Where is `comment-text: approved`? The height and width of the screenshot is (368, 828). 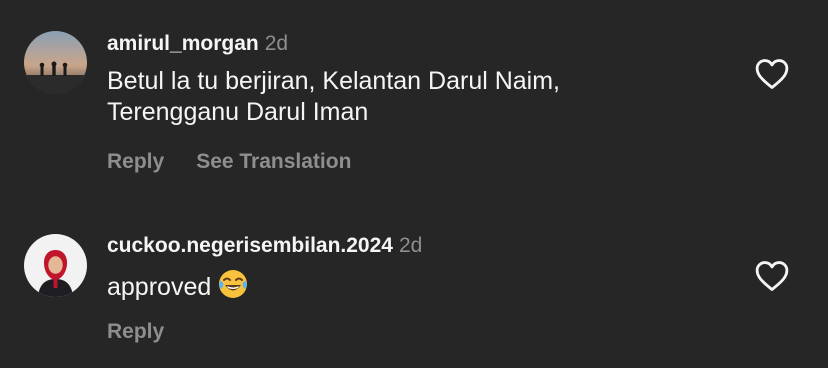
comment-text: approved is located at coordinates (417, 285).